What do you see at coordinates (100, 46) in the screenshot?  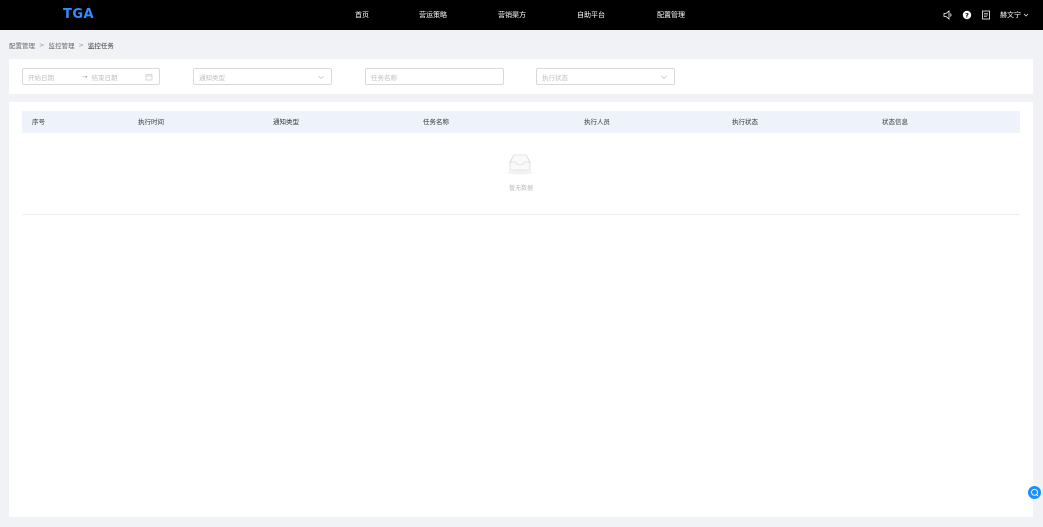 I see `breadcrumb-item-current: 监控任务` at bounding box center [100, 46].